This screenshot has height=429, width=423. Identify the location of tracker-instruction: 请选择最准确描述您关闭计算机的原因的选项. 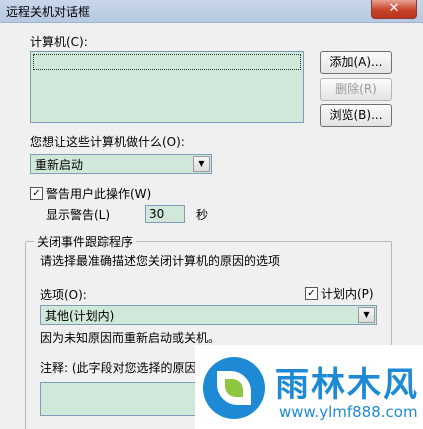
(160, 261).